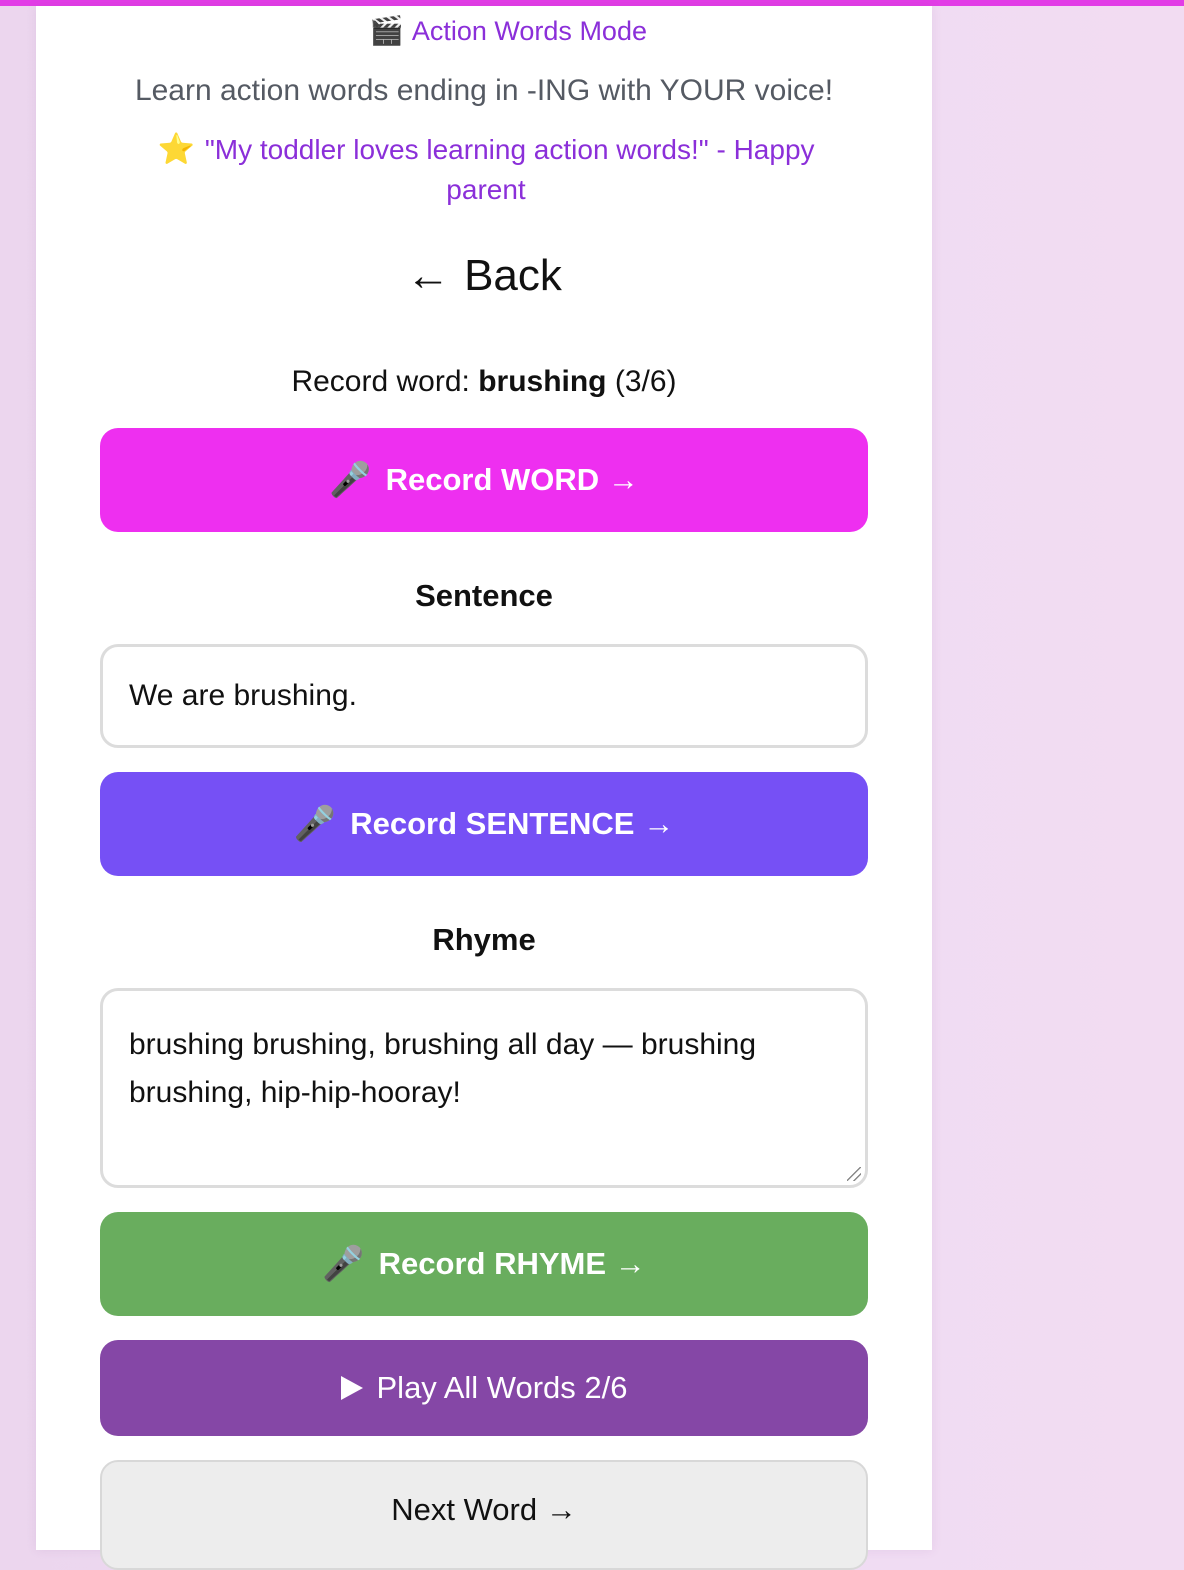 The image size is (1184, 1570). Describe the element at coordinates (645, 381) in the screenshot. I see `word-progress: (3/6)` at that location.